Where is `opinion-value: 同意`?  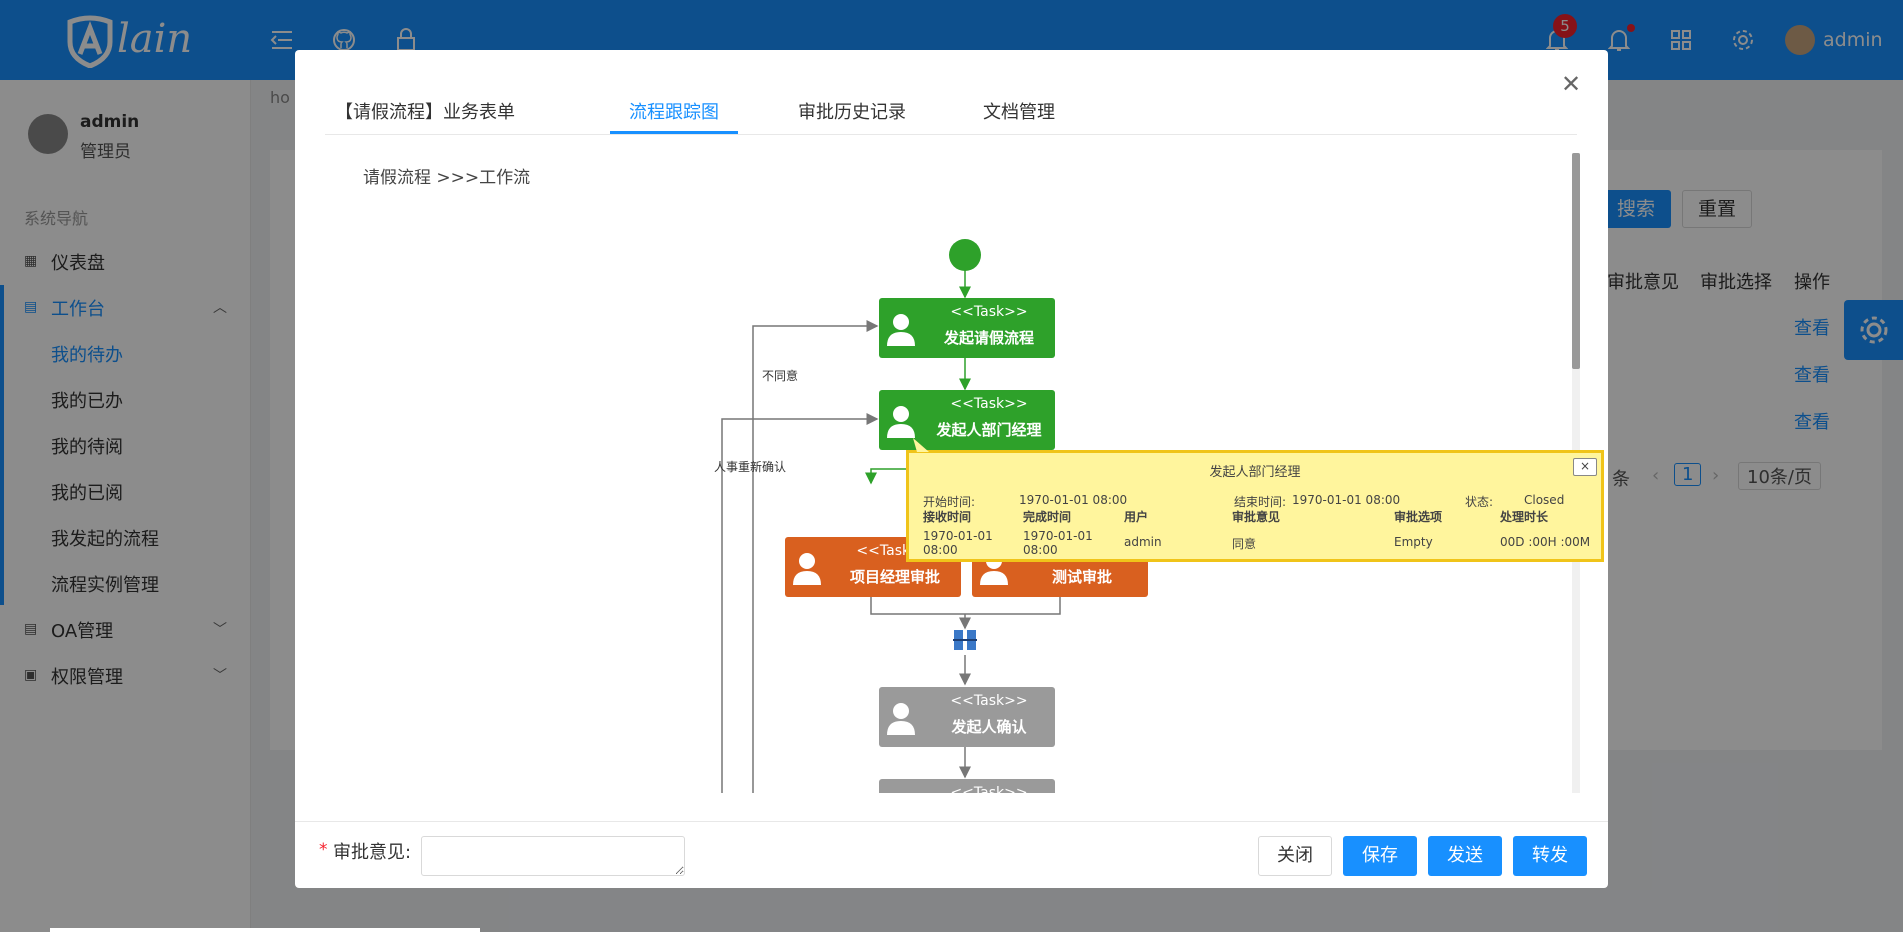 opinion-value: 同意 is located at coordinates (1244, 544).